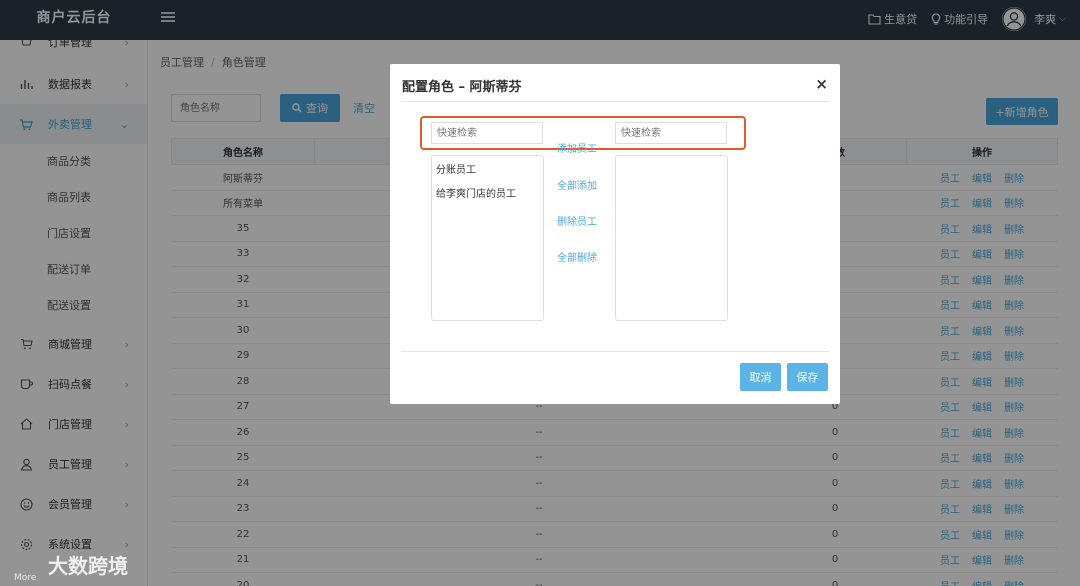 This screenshot has height=586, width=1080. Describe the element at coordinates (807, 377) in the screenshot. I see `save-button: 保存` at that location.